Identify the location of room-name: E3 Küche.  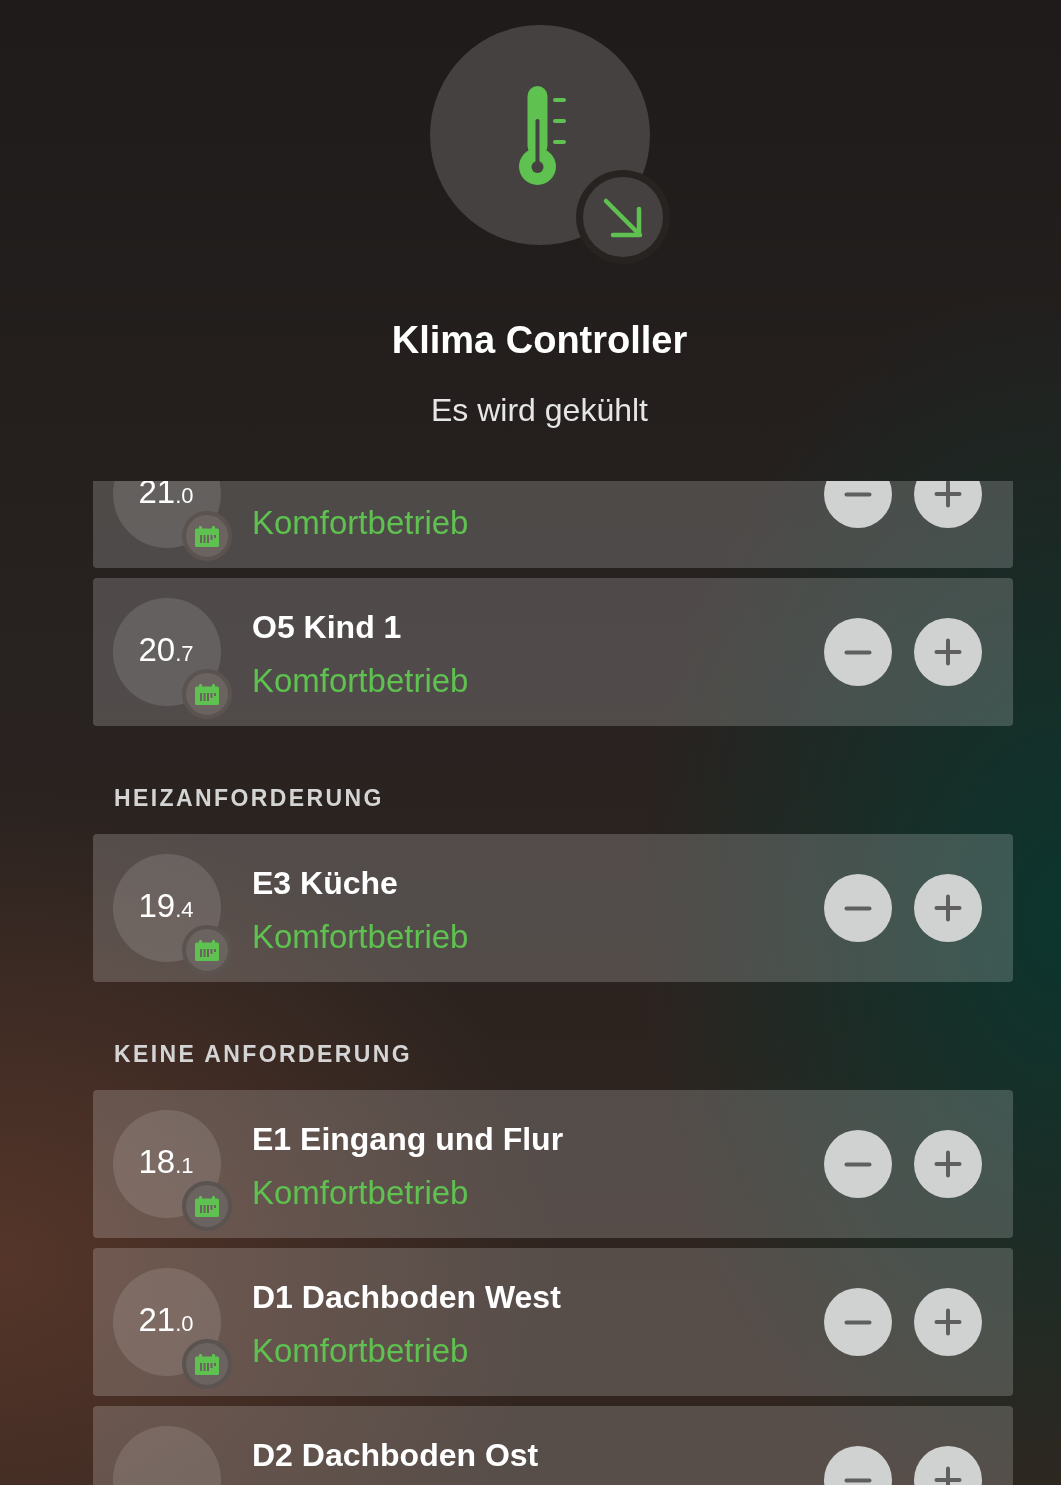
(325, 883).